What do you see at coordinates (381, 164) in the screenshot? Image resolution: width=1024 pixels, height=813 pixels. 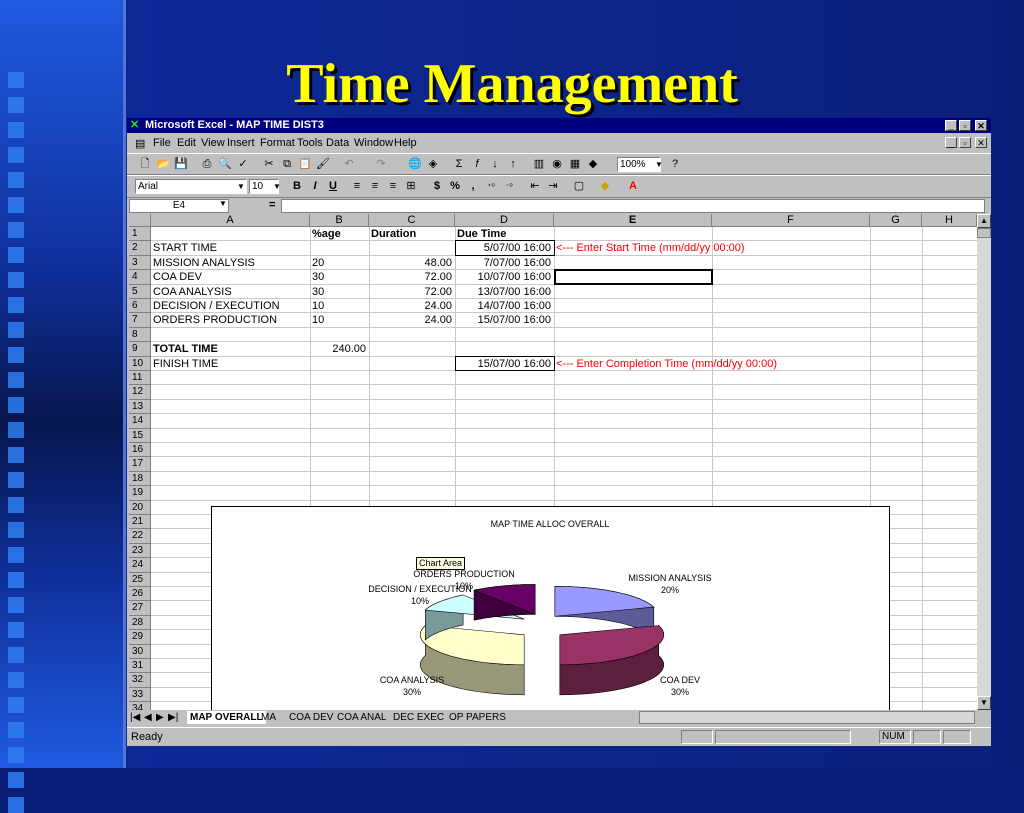 I see `redo-icon: ↷` at bounding box center [381, 164].